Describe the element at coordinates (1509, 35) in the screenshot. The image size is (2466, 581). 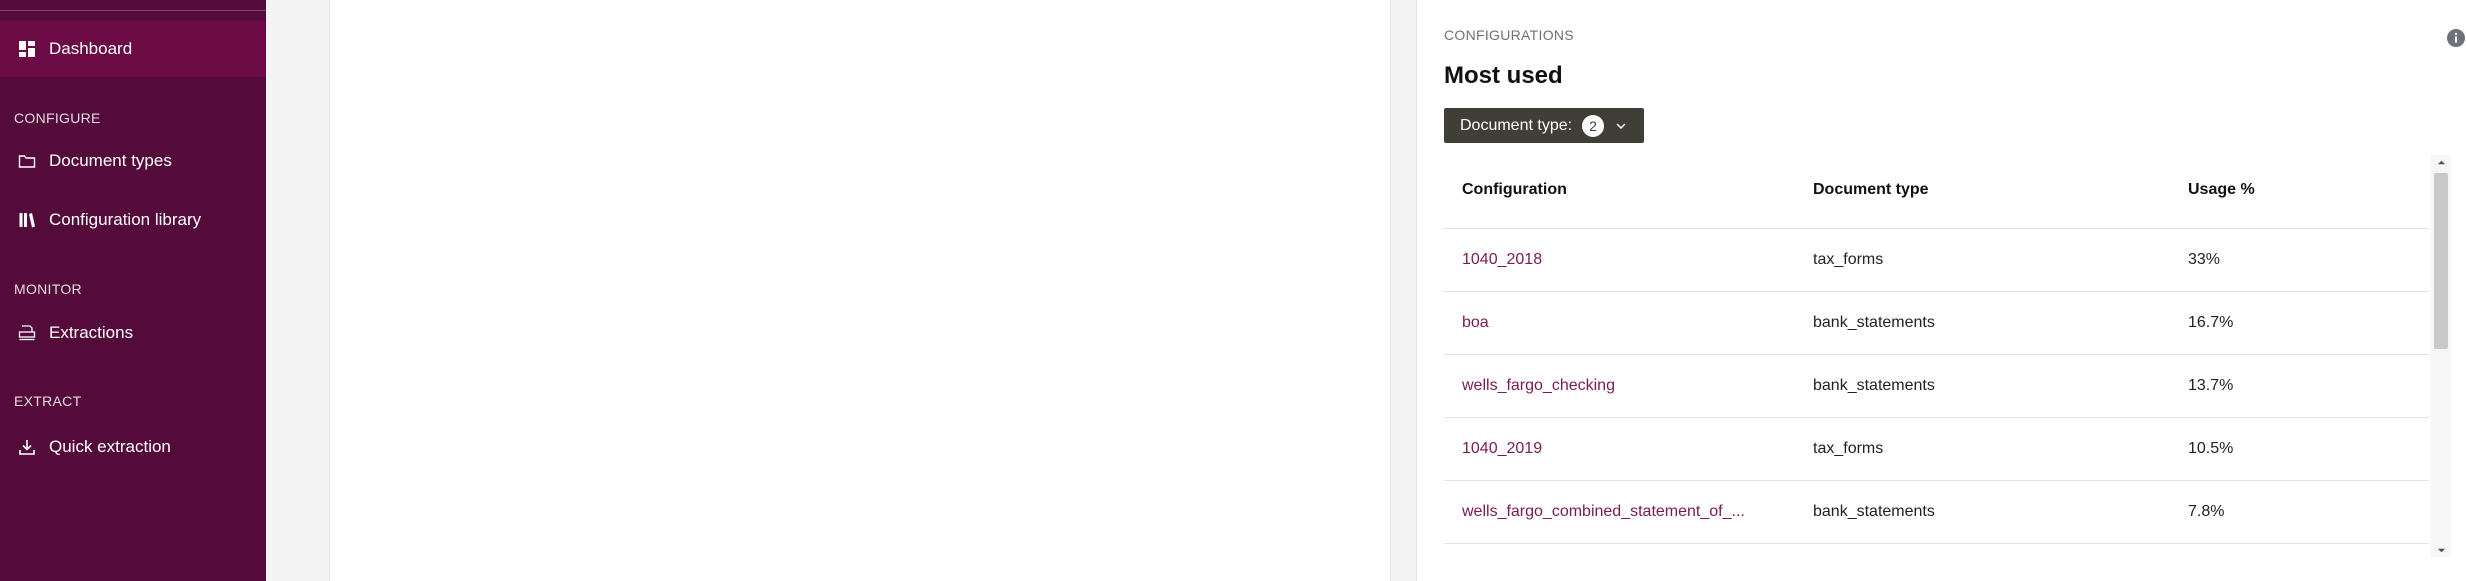
I see `panel-kicker: CONFIGURATIONS` at that location.